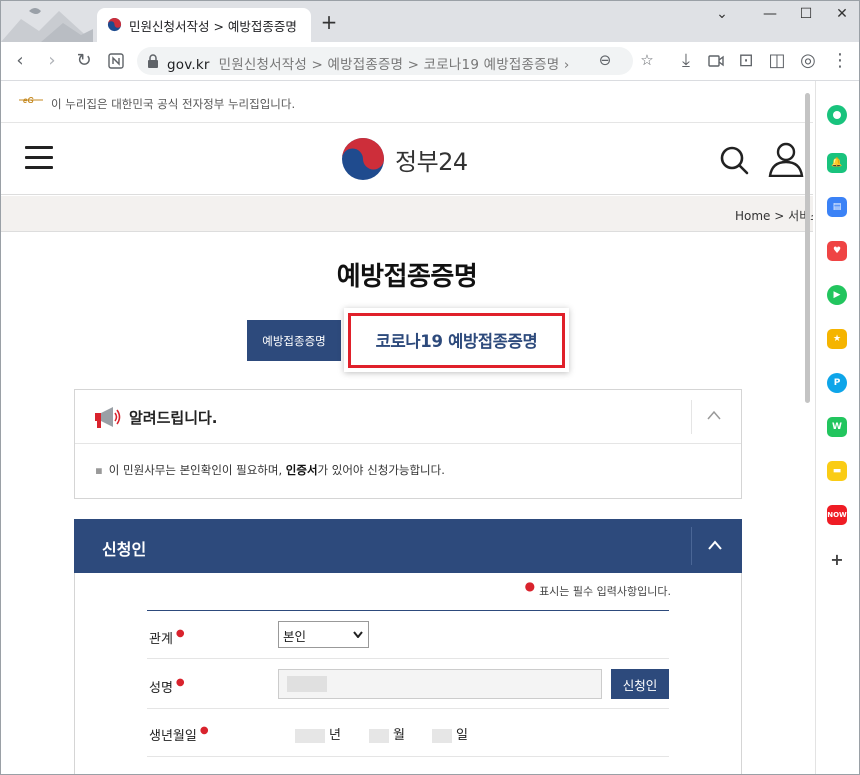 The image size is (860, 775). I want to click on applicant-button: 신청인, so click(640, 684).